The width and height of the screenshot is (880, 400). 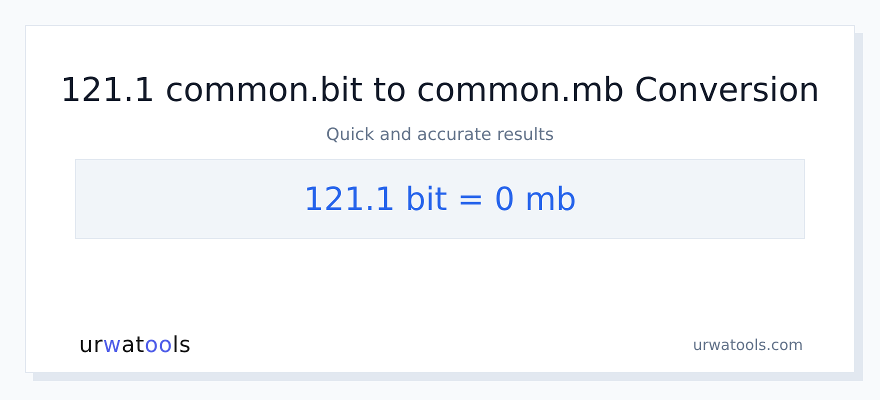 I want to click on subtitle: Quick and accurate results, so click(x=440, y=135).